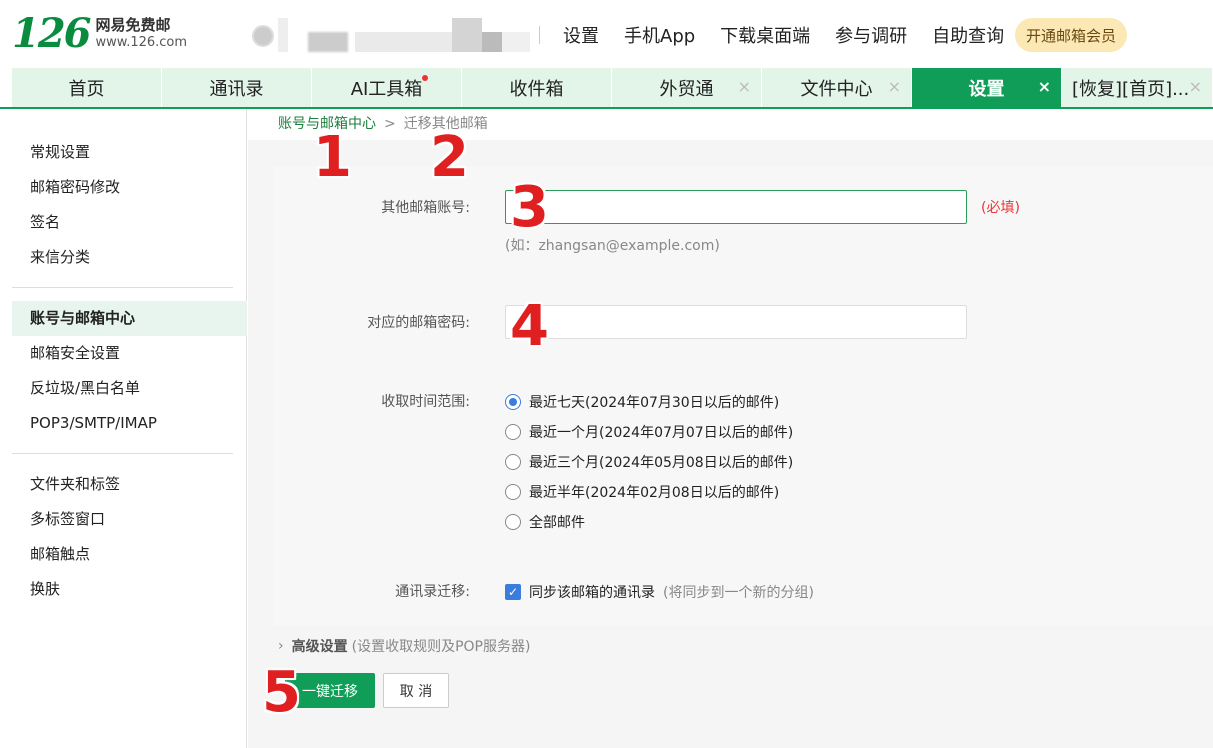 This screenshot has width=1213, height=748. What do you see at coordinates (123, 423) in the screenshot?
I see `sidebar-item-pop3-smtp-imap: POP3/SMTP/IMAP` at bounding box center [123, 423].